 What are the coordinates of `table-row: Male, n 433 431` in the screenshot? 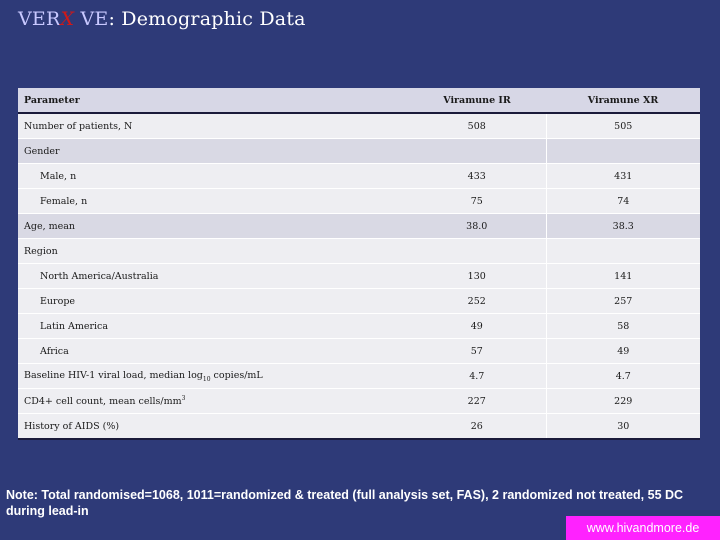 It's located at (359, 176).